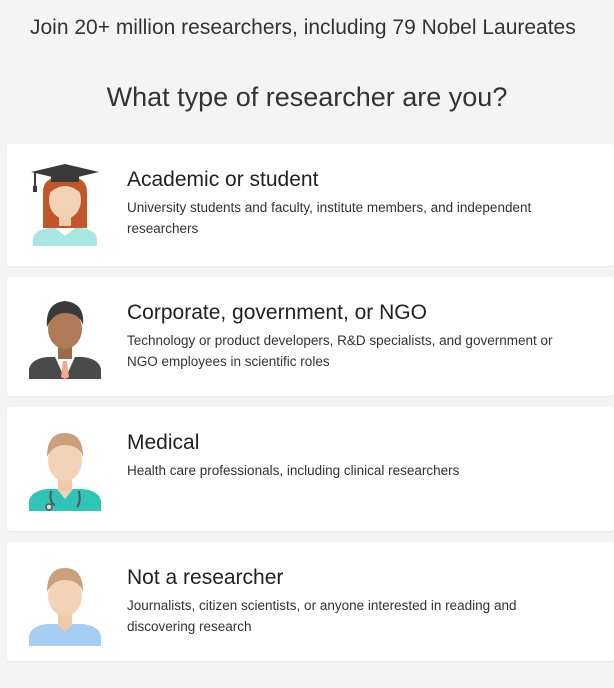 The height and width of the screenshot is (688, 614). I want to click on option-title: Corporate, government, or NGO, so click(277, 312).